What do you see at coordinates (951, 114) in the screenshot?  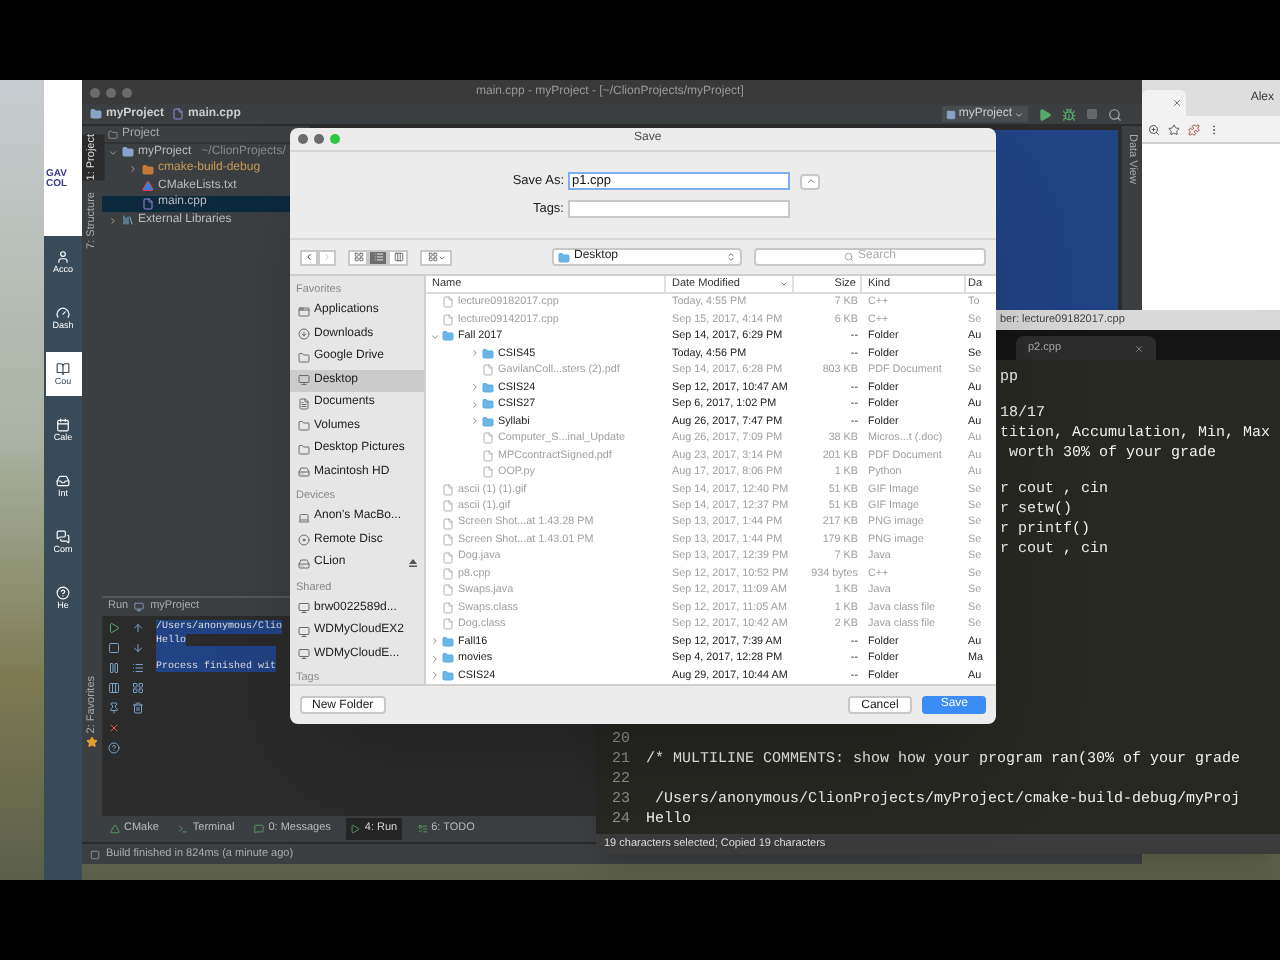 I see `configuration-icon` at bounding box center [951, 114].